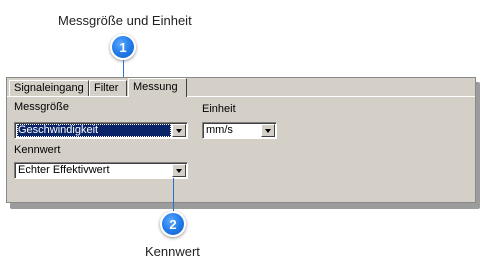 The width and height of the screenshot is (483, 275). I want to click on einheit-label: Einheit, so click(219, 109).